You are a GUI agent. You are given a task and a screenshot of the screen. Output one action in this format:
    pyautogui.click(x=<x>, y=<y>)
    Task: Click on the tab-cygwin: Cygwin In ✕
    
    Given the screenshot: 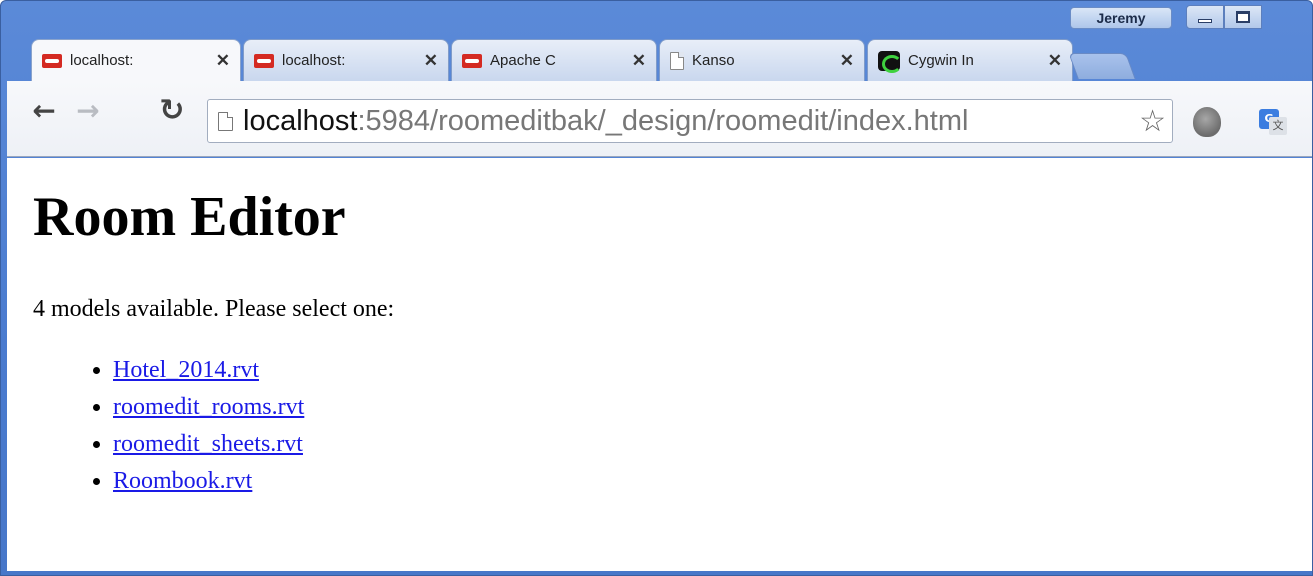 What is the action you would take?
    pyautogui.click(x=970, y=60)
    